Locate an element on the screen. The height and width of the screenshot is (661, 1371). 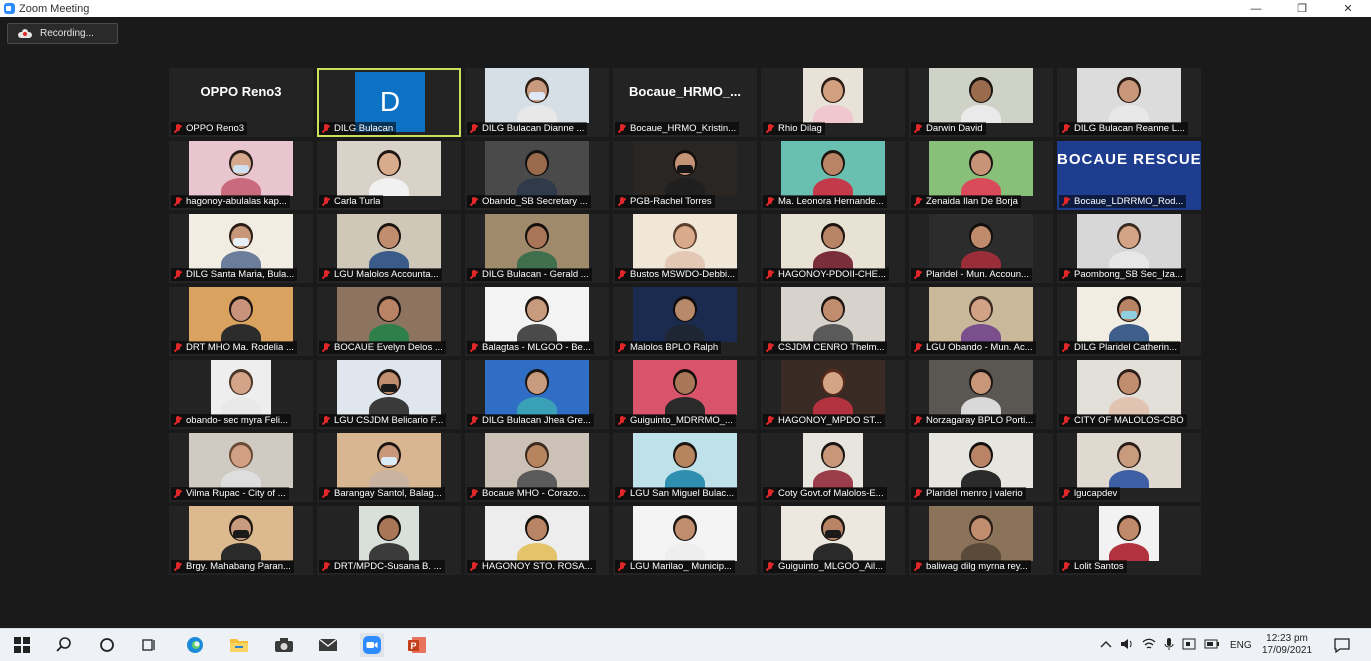
file-explorer-icon is located at coordinates (239, 645).